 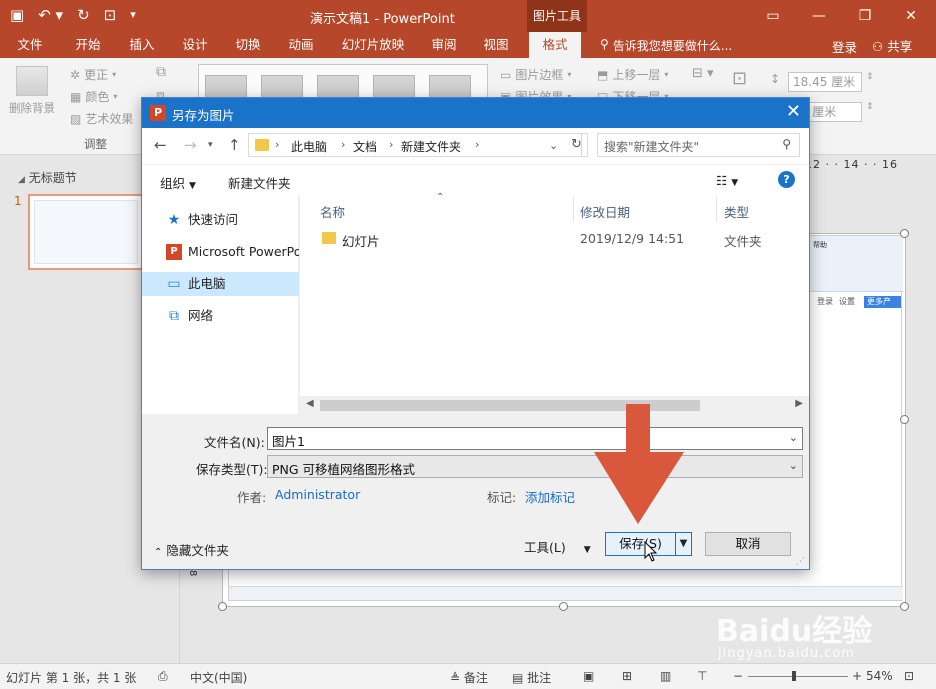 I want to click on help-icon: ?, so click(x=786, y=179).